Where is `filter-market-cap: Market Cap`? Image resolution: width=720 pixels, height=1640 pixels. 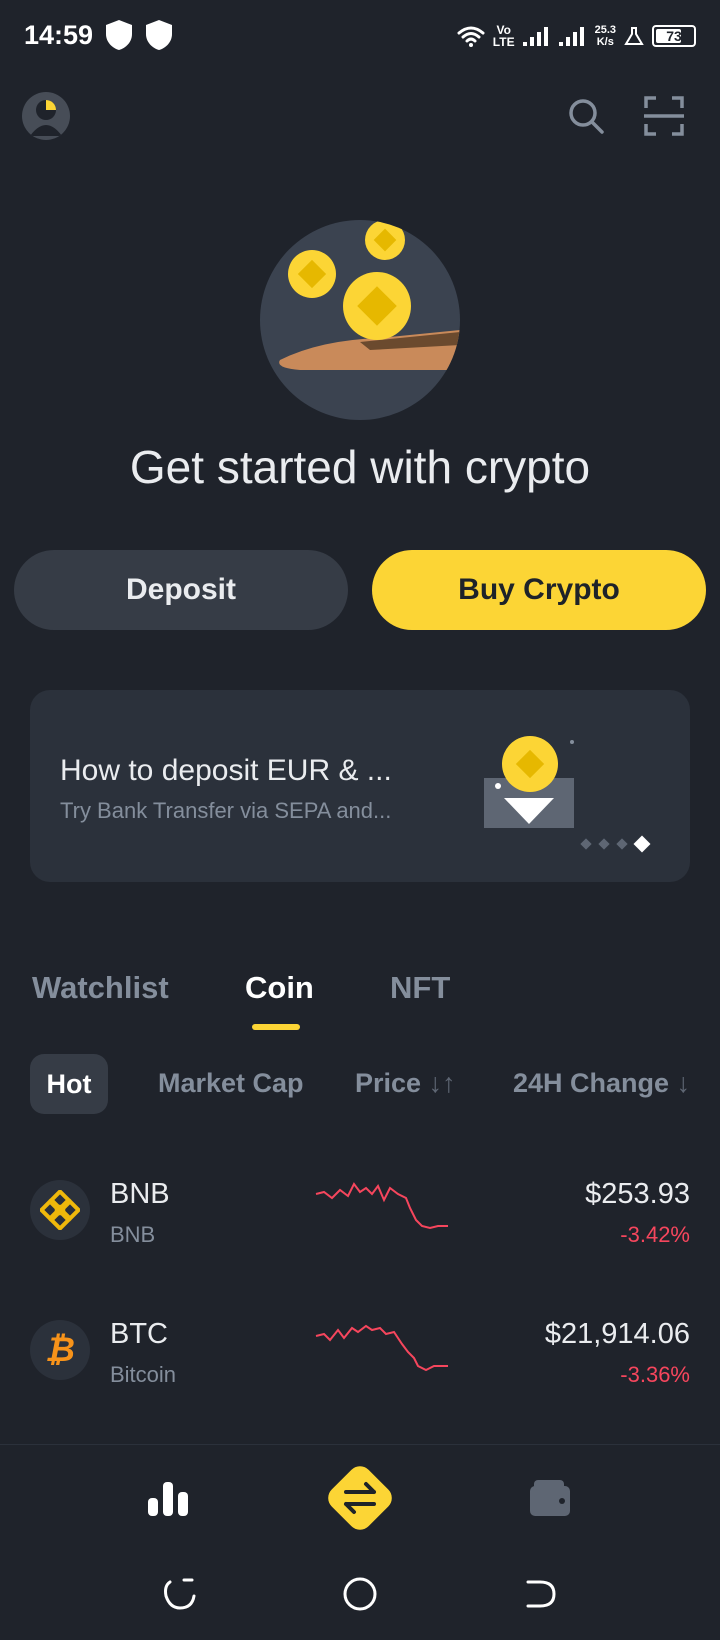
filter-market-cap: Market Cap is located at coordinates (231, 1083).